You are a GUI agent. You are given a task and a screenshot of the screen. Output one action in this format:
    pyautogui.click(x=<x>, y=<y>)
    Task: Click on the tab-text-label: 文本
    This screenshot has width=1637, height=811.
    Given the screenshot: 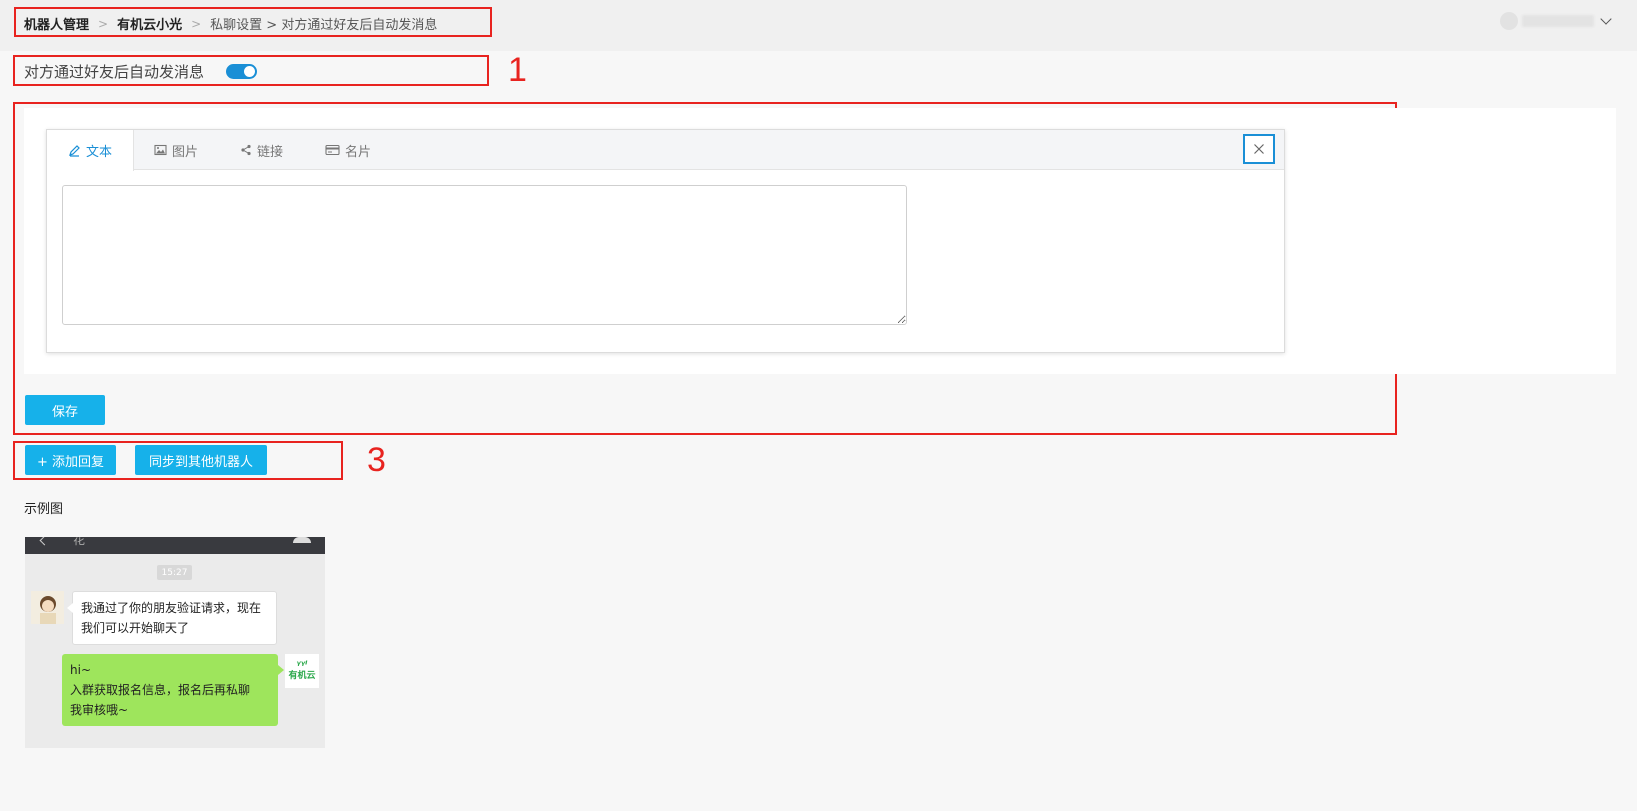 What is the action you would take?
    pyautogui.click(x=98, y=152)
    